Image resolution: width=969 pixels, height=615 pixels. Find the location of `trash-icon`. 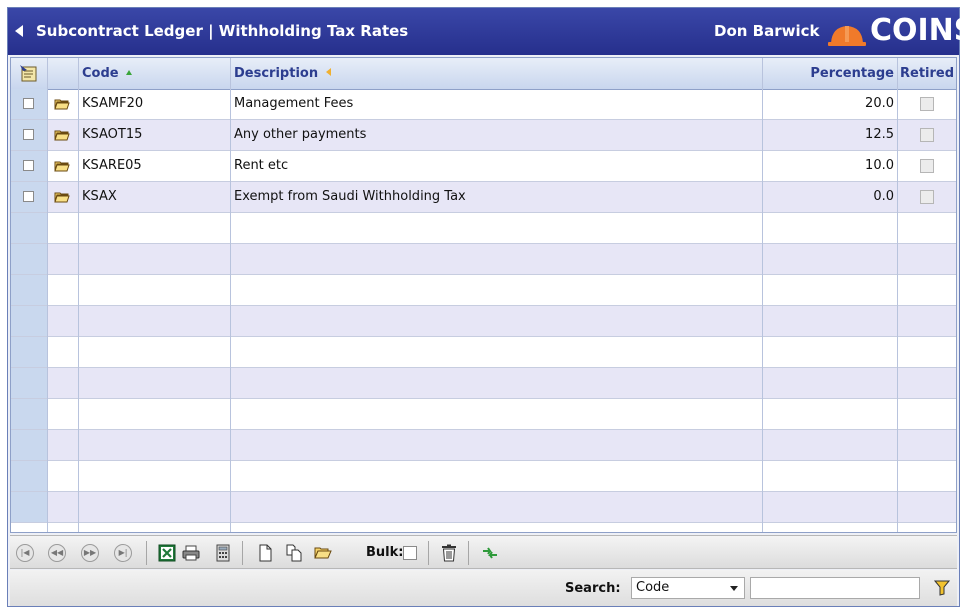

trash-icon is located at coordinates (449, 553).